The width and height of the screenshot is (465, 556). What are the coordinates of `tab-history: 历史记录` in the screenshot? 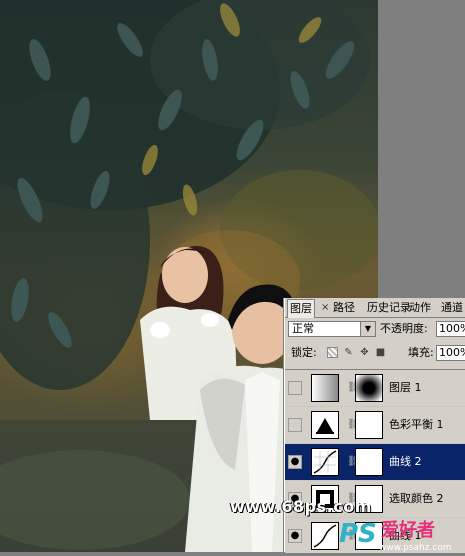 It's located at (389, 308).